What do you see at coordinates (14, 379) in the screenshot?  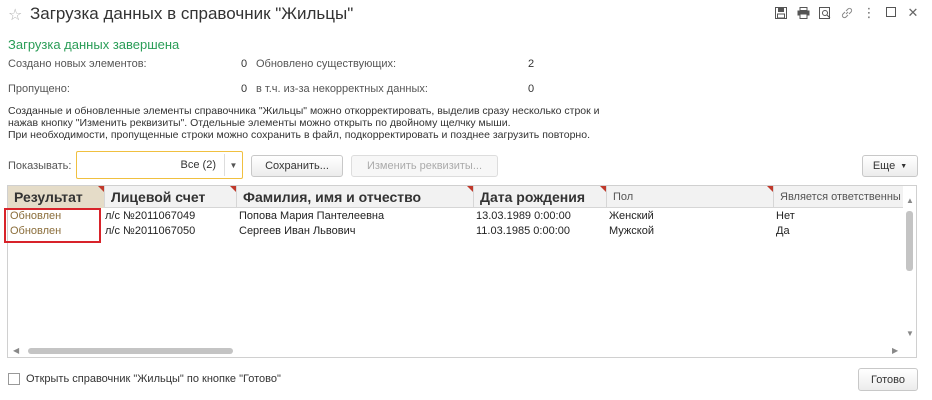 I see `open-catalog-checkbox` at bounding box center [14, 379].